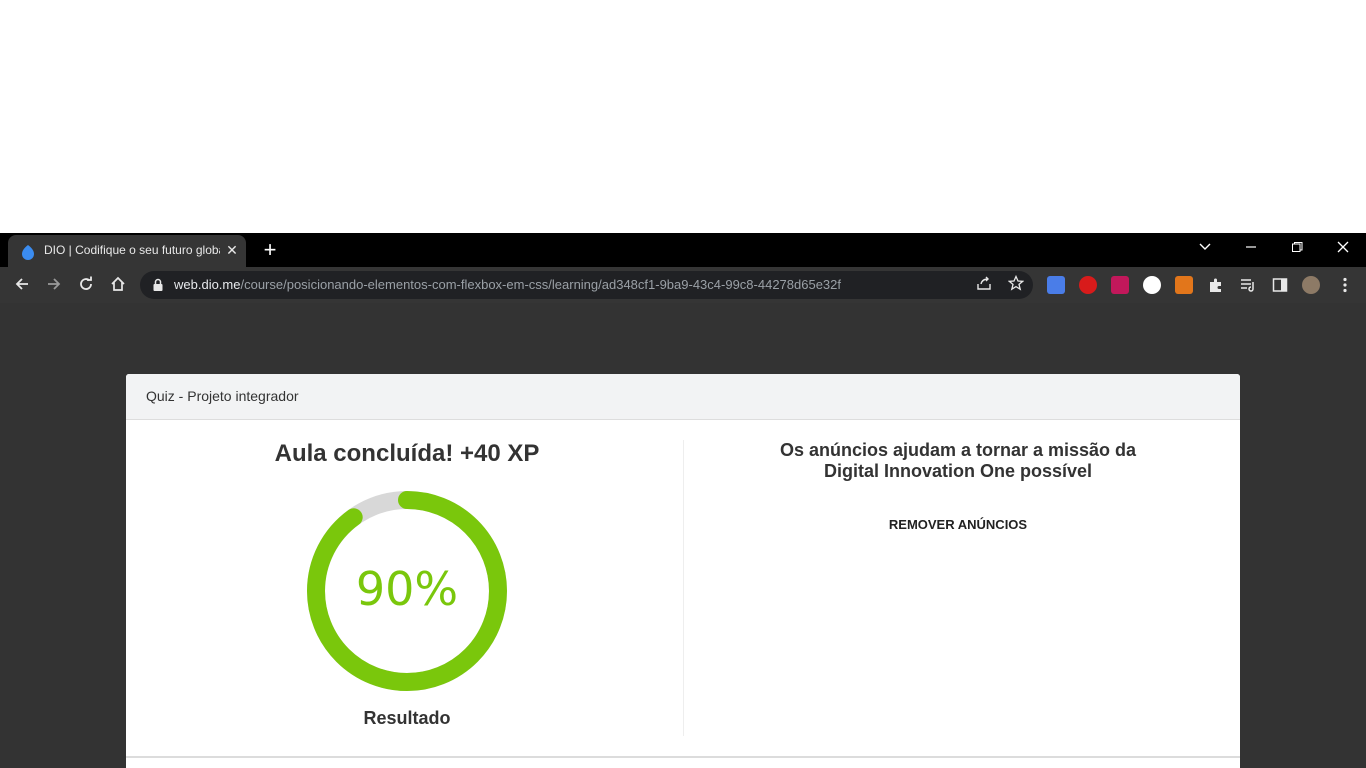 The height and width of the screenshot is (768, 1366). I want to click on extensions-puzzle-icon, so click(1216, 285).